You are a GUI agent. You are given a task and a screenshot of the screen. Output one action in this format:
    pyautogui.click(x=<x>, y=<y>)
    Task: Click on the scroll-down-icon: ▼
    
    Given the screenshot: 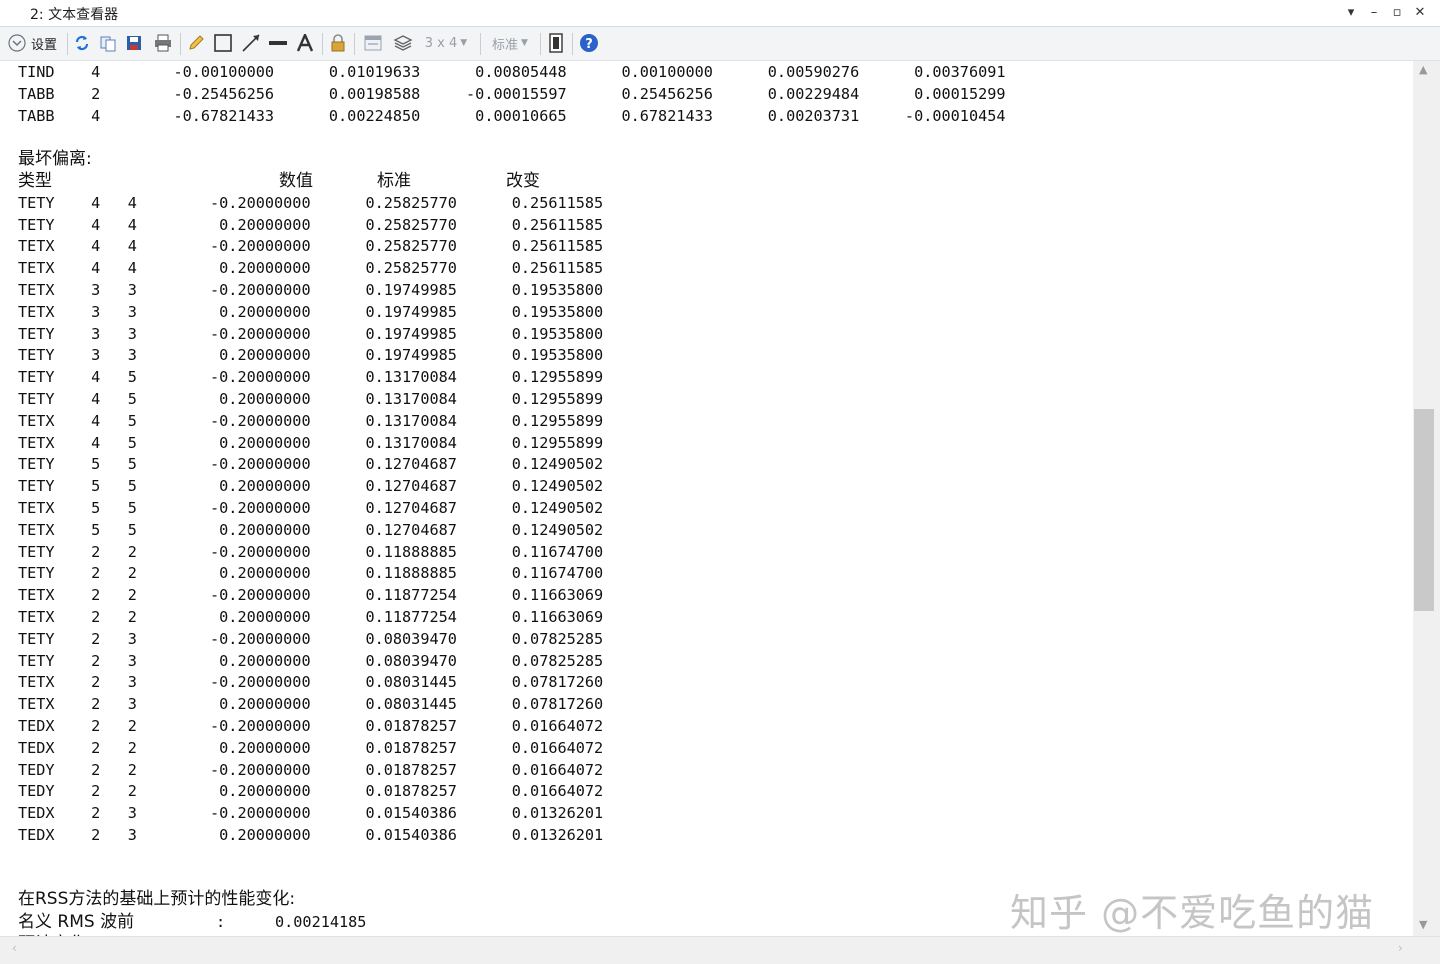 What is the action you would take?
    pyautogui.click(x=1423, y=924)
    